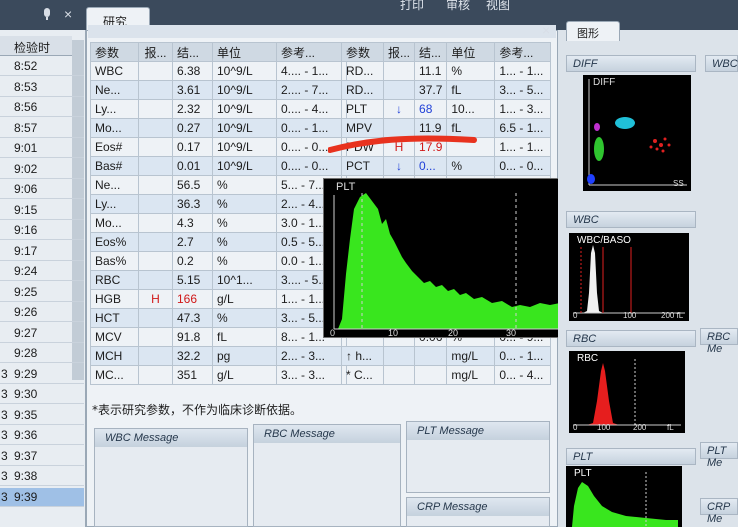 Image resolution: width=738 pixels, height=527 pixels. I want to click on menu-print: 打印, so click(412, 6).